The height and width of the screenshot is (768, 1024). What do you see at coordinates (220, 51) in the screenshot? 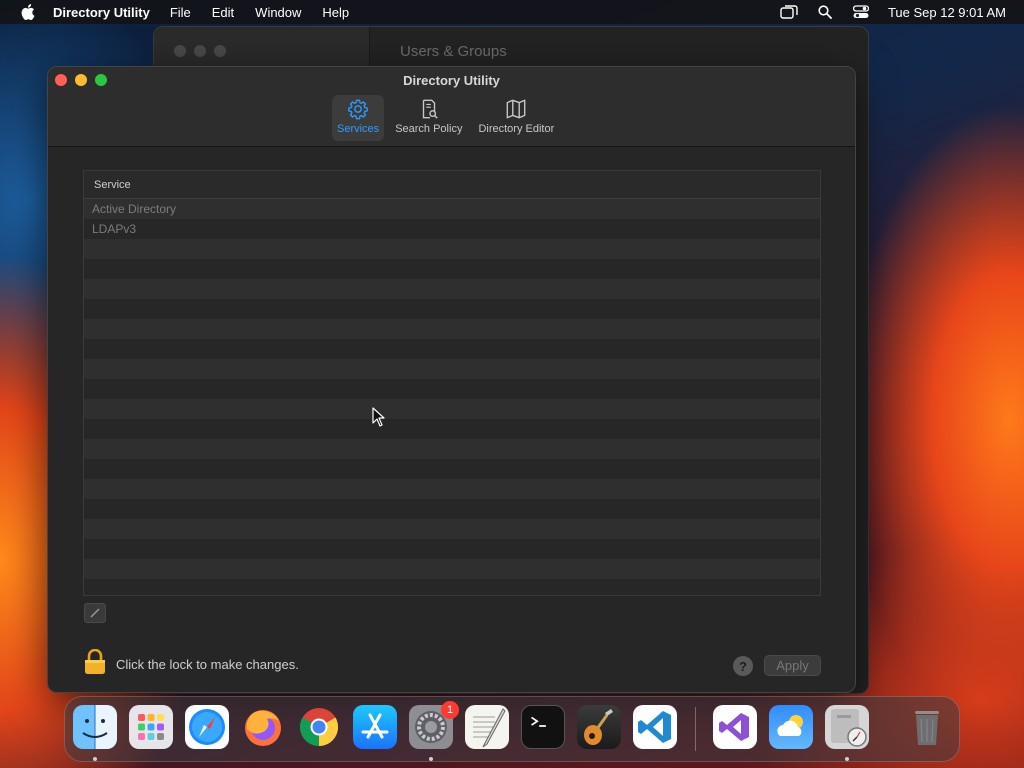
I see `inactive-zoom-icon` at bounding box center [220, 51].